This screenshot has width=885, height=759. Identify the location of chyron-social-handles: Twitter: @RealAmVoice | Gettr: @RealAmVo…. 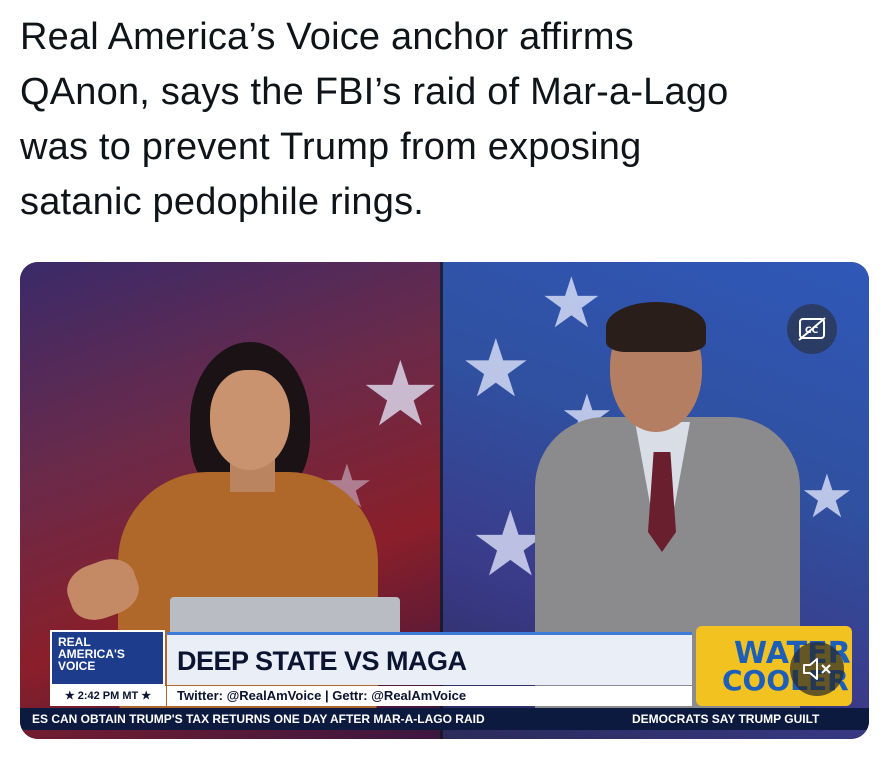
(429, 696).